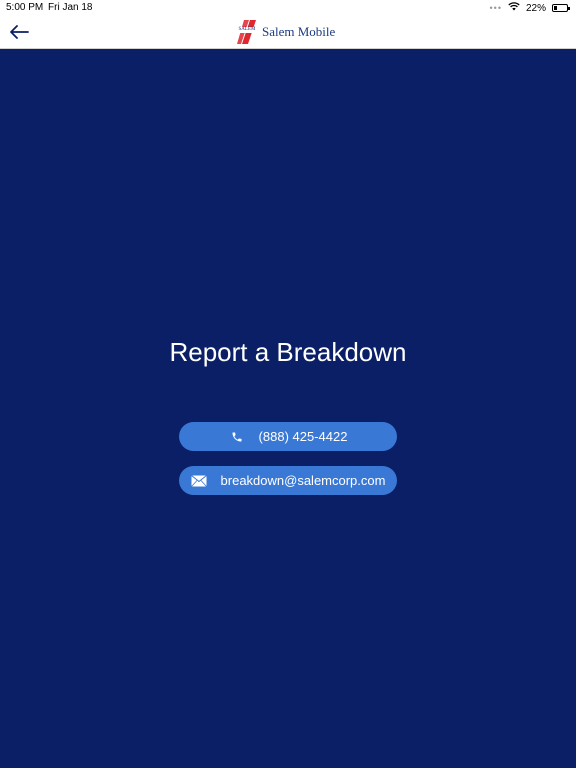 Image resolution: width=576 pixels, height=768 pixels. I want to click on phone-icon, so click(237, 437).